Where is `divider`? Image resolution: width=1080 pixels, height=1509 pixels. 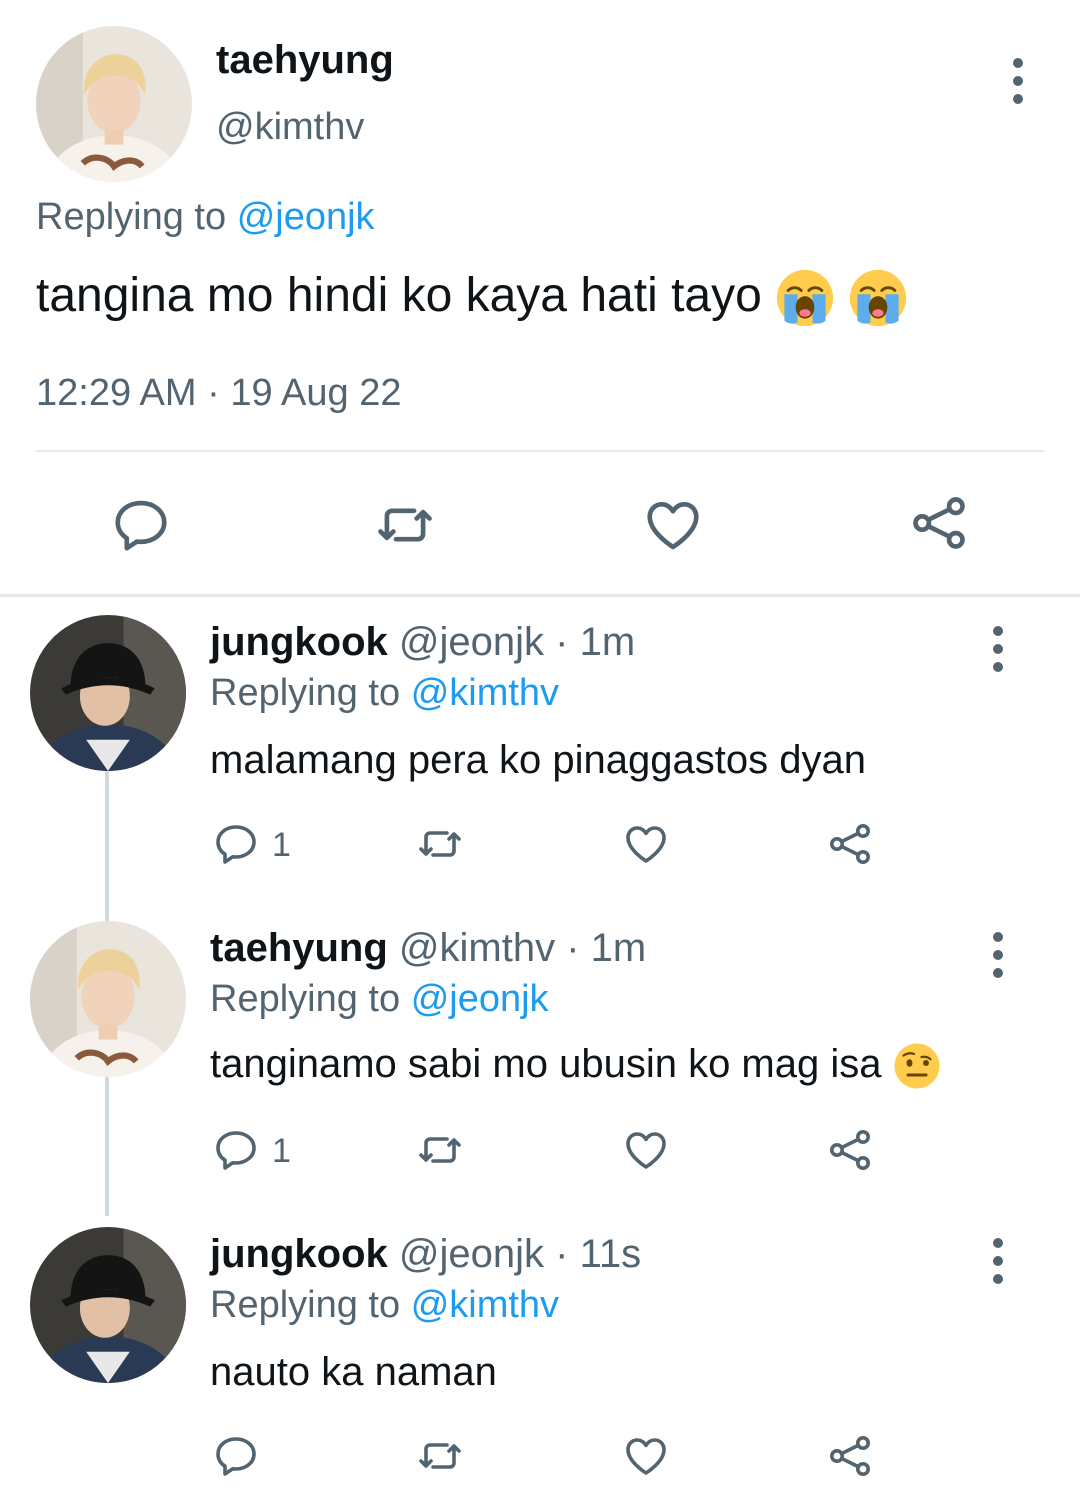 divider is located at coordinates (540, 451).